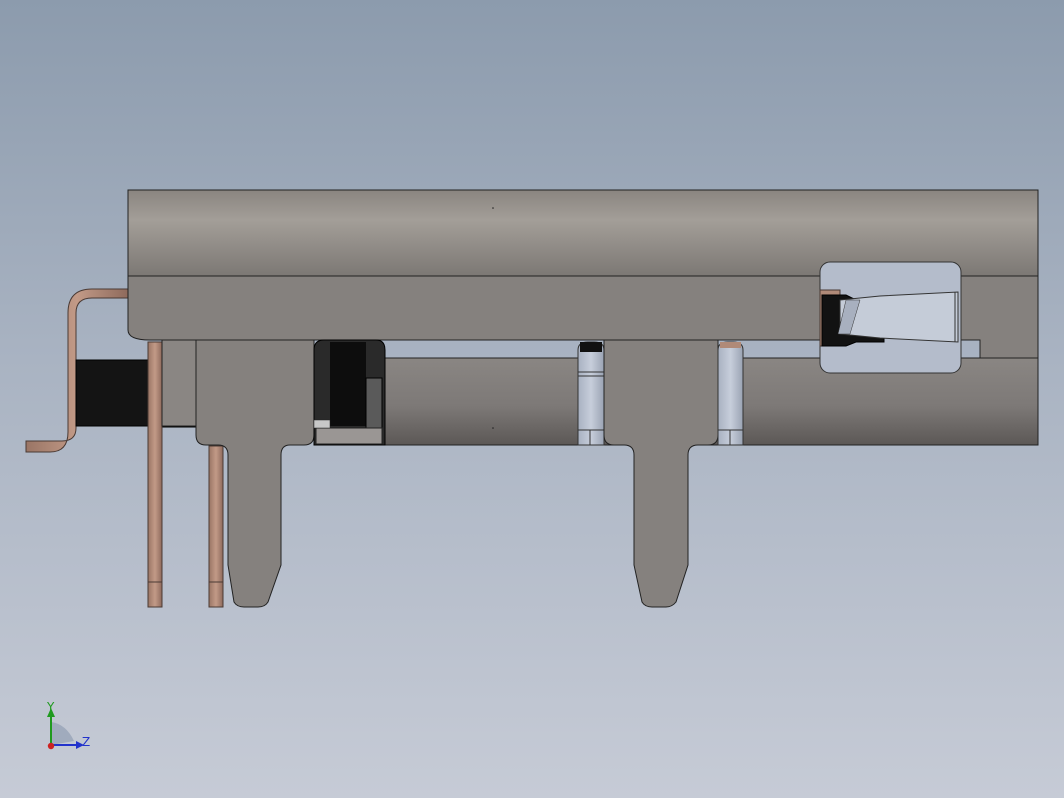  Describe the element at coordinates (51, 746) in the screenshot. I see `origin-dot` at that location.